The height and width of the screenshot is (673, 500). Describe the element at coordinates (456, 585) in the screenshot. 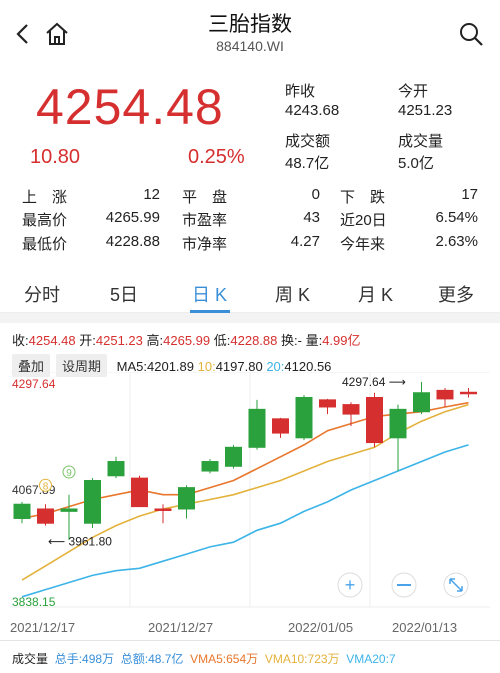

I see `expand-icon` at that location.